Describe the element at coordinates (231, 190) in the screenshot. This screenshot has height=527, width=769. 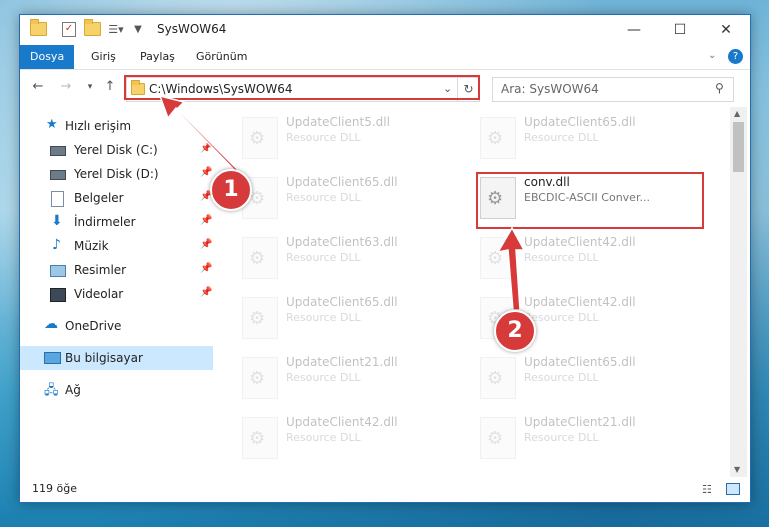
I see `step-1-badge: 1` at that location.